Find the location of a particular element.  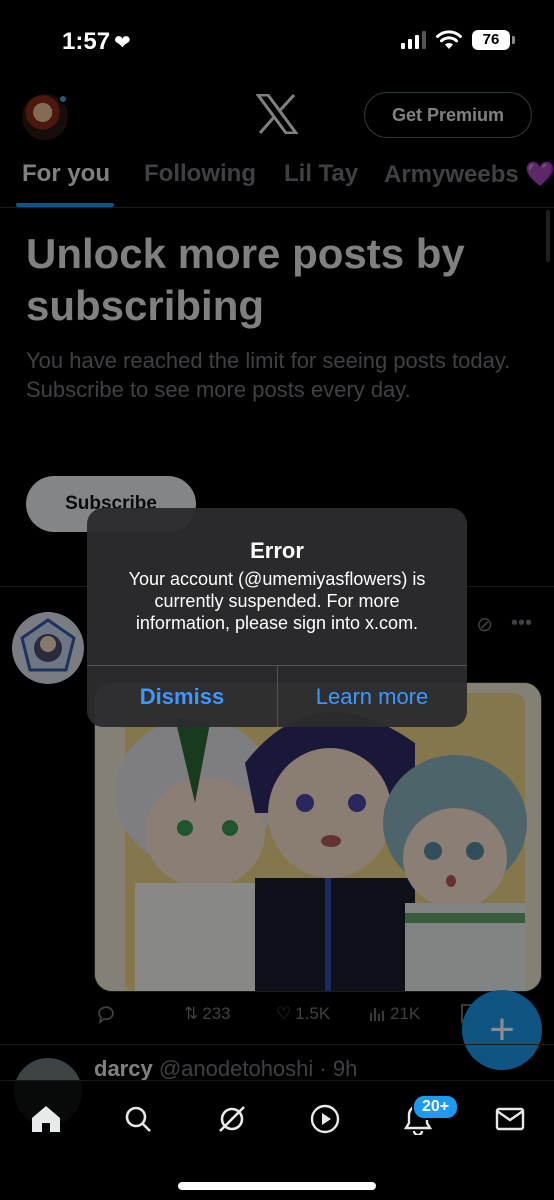

home-indicator is located at coordinates (277, 1186).